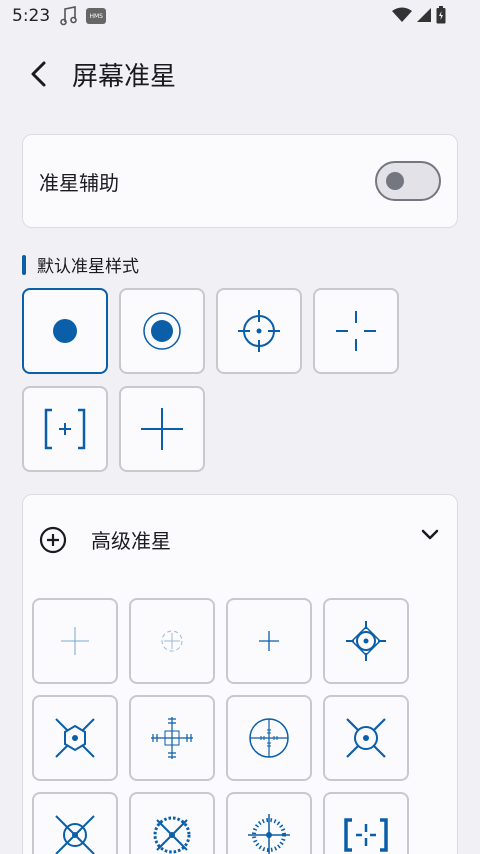  I want to click on battery-icon, so click(441, 15).